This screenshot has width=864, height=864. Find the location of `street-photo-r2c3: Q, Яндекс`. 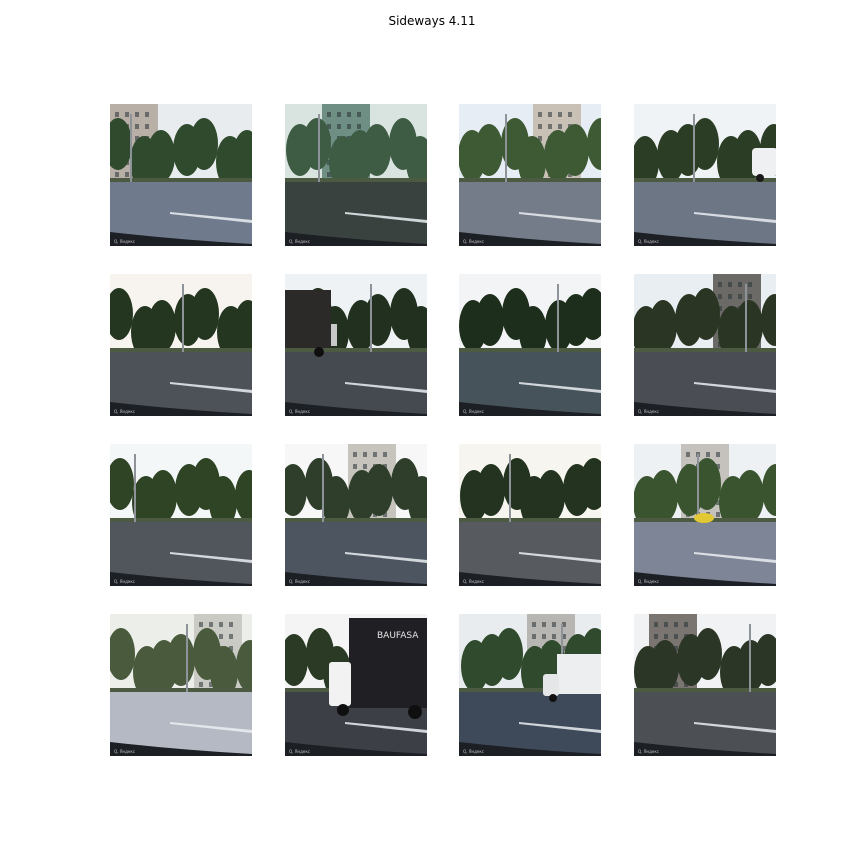

street-photo-r2c3: Q, Яндекс is located at coordinates (530, 345).